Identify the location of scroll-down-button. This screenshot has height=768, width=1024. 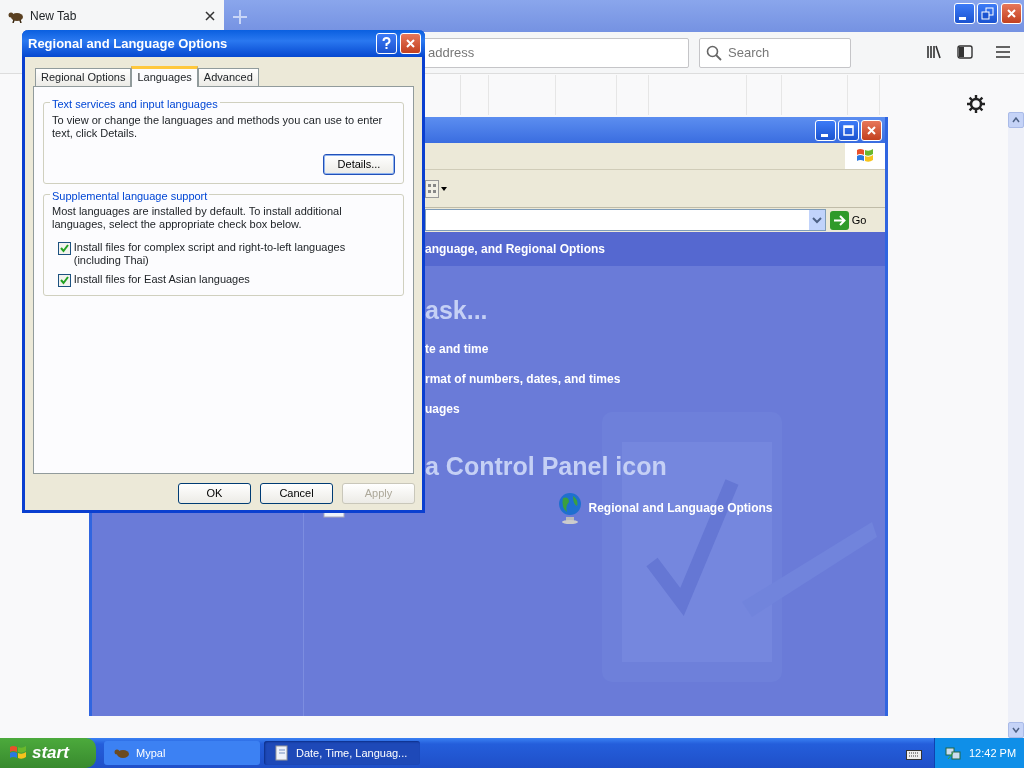
(1016, 730).